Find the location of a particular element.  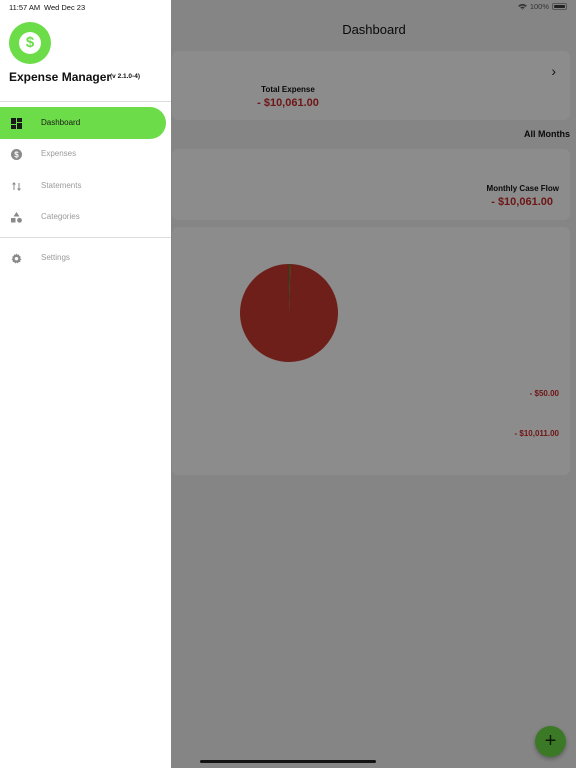

status-time: 11:57 AM is located at coordinates (25, 7).